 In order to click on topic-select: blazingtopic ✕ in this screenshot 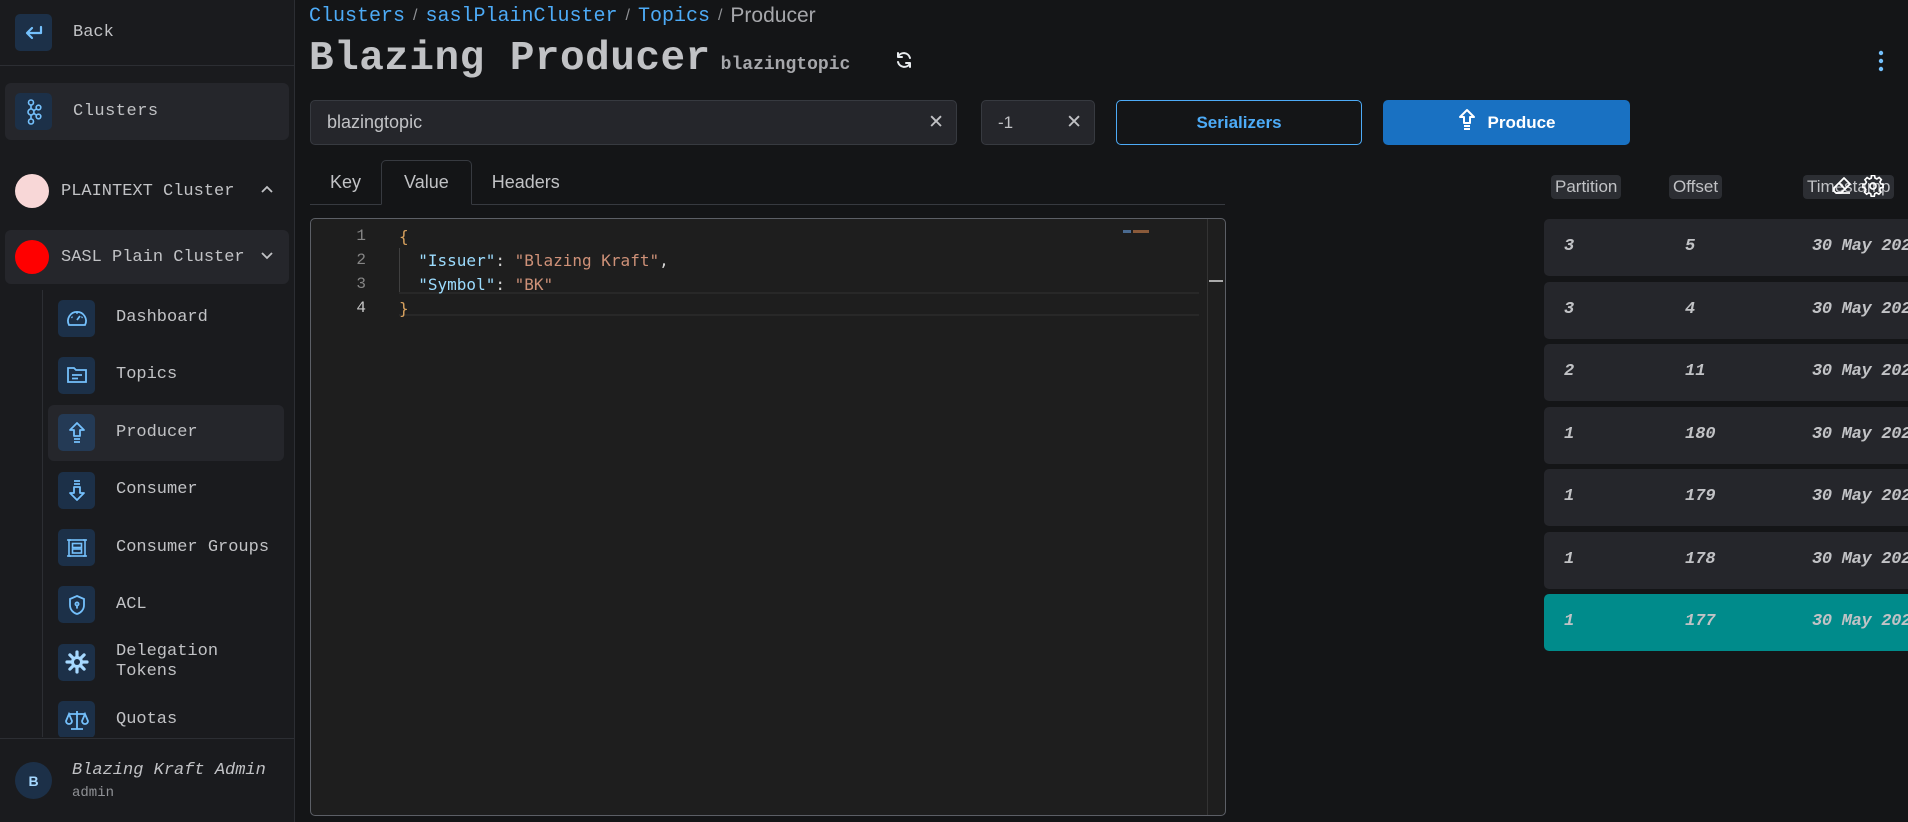, I will do `click(633, 122)`.